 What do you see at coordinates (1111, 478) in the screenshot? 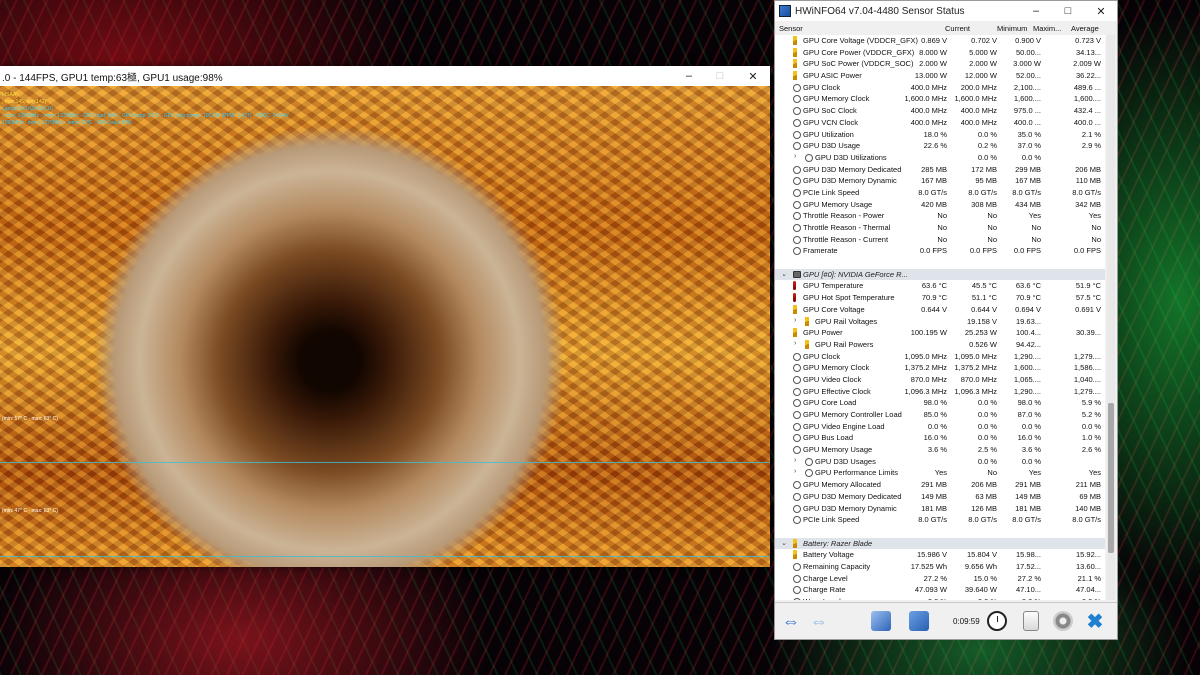
I see `scrollbar-thumb` at bounding box center [1111, 478].